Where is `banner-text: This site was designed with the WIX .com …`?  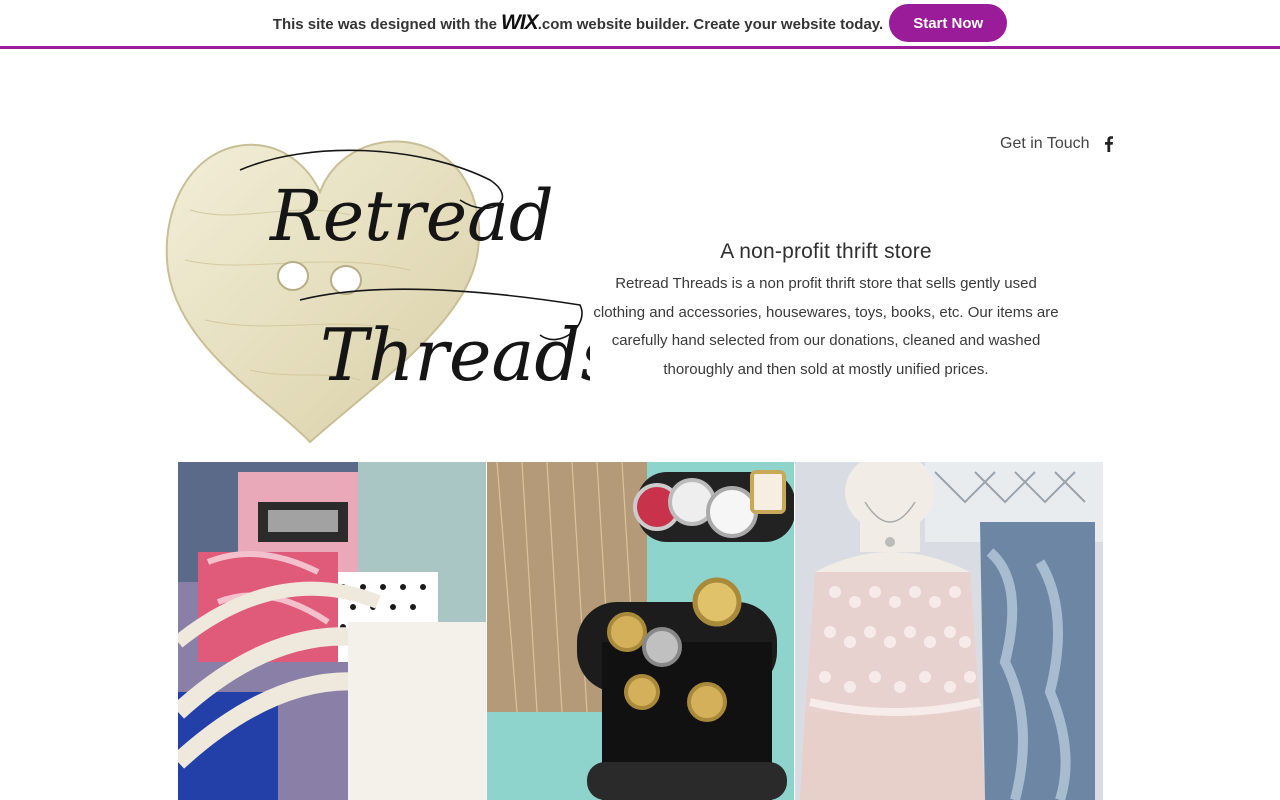 banner-text: This site was designed with the WIX .com … is located at coordinates (578, 23).